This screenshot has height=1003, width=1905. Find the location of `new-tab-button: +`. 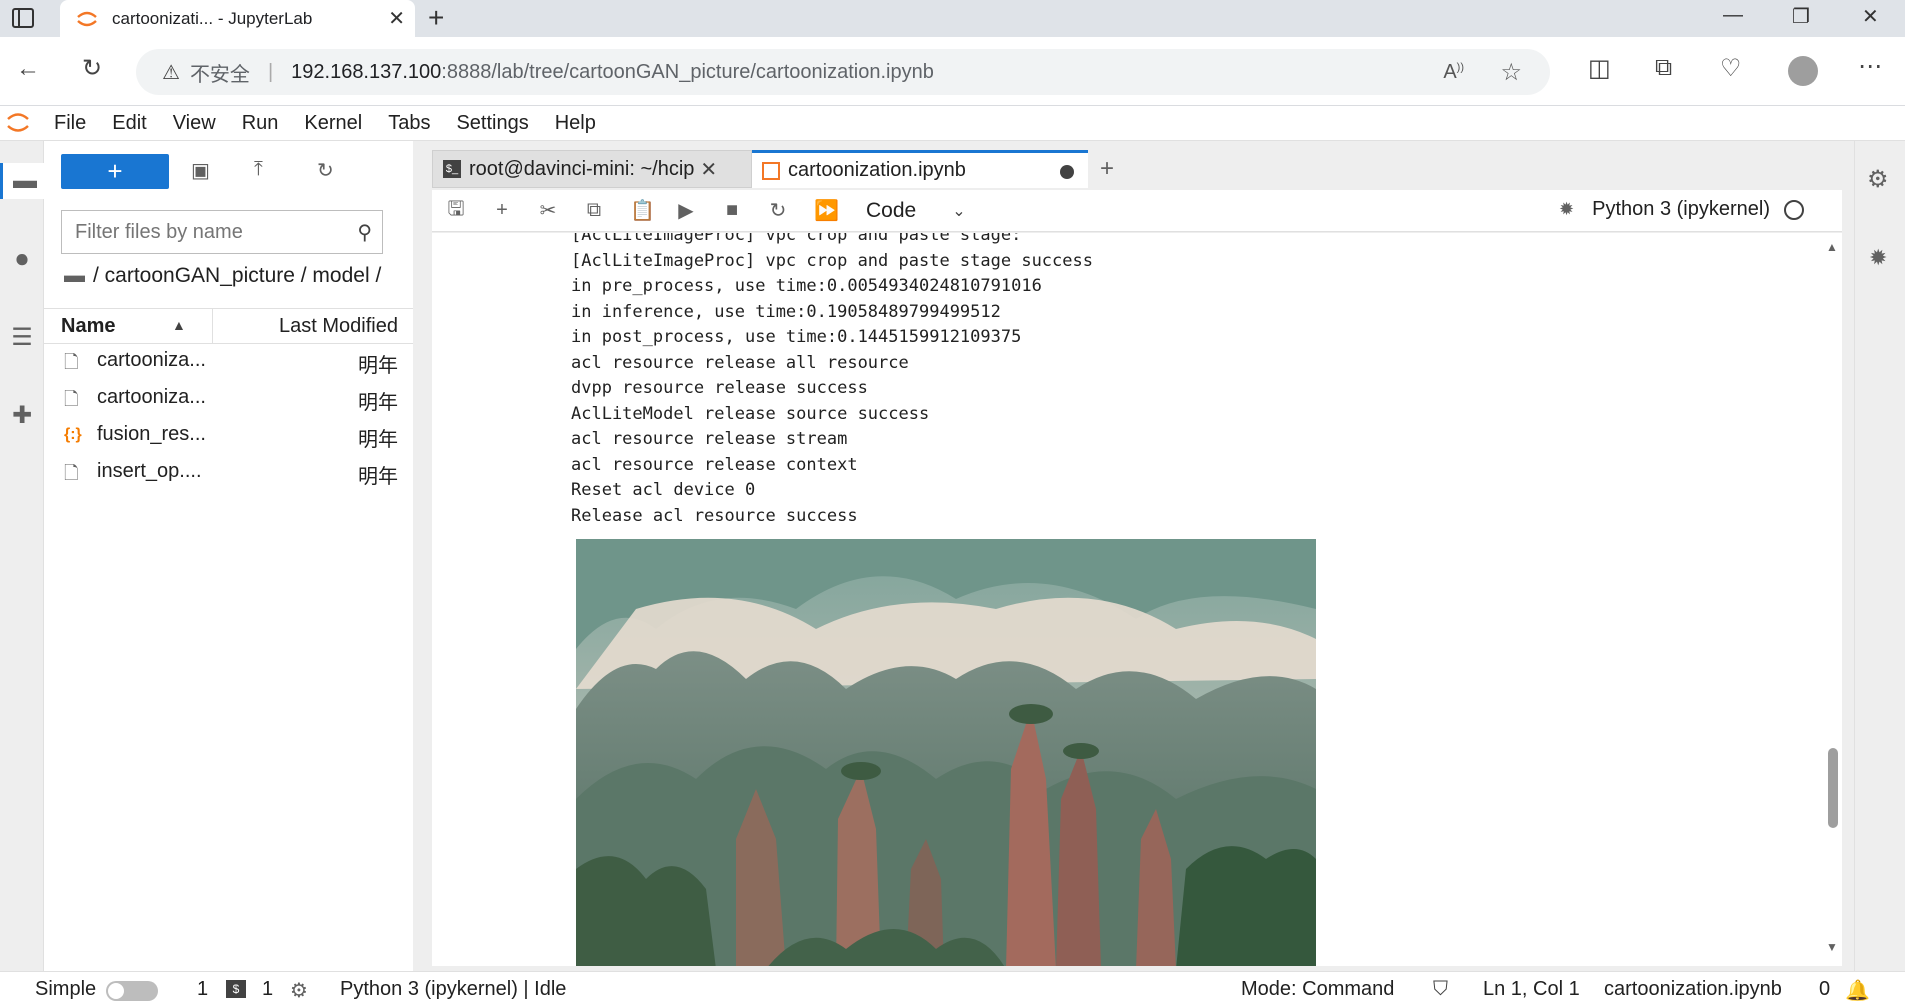

new-tab-button: + is located at coordinates (436, 18).